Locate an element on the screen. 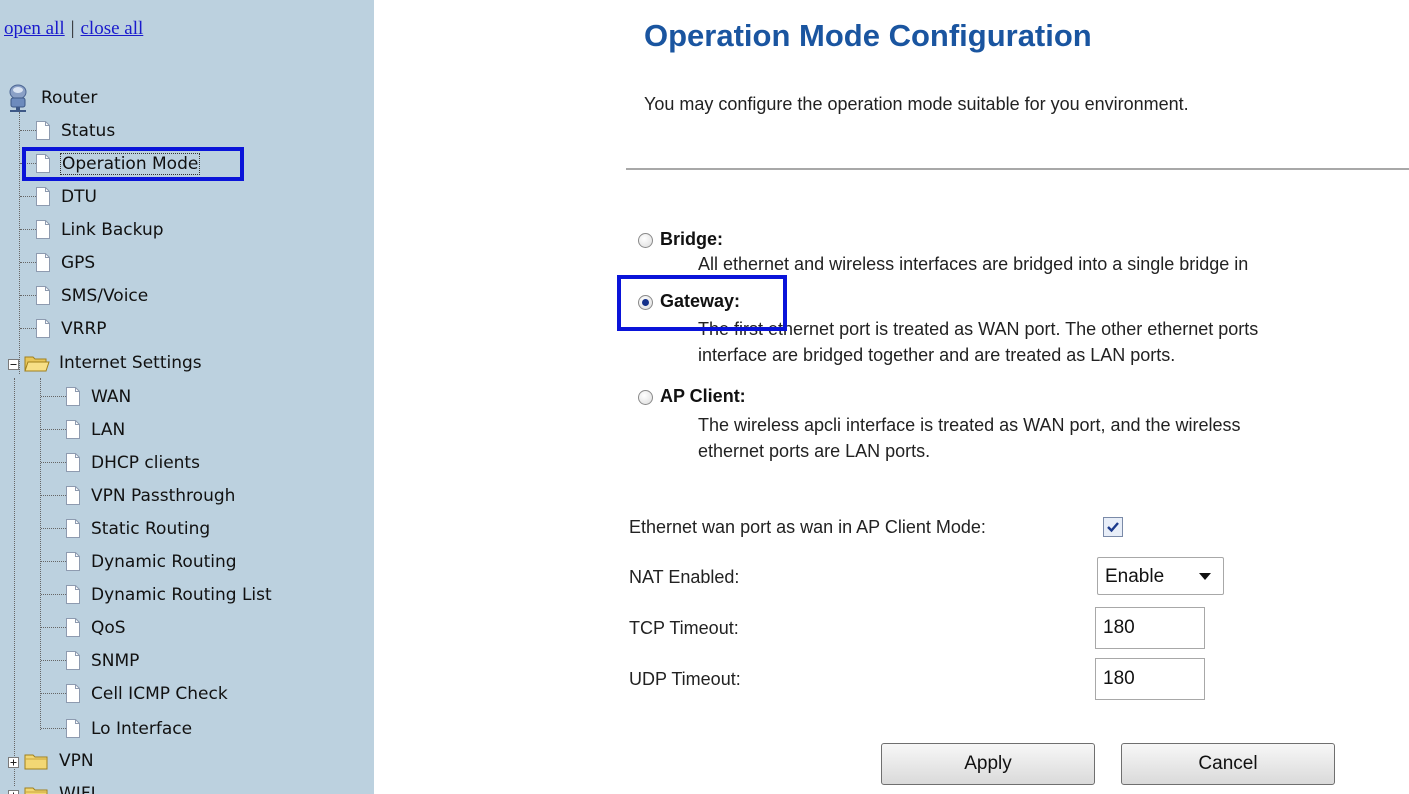 The image size is (1409, 794). tree-root-router: Router is located at coordinates (53, 97).